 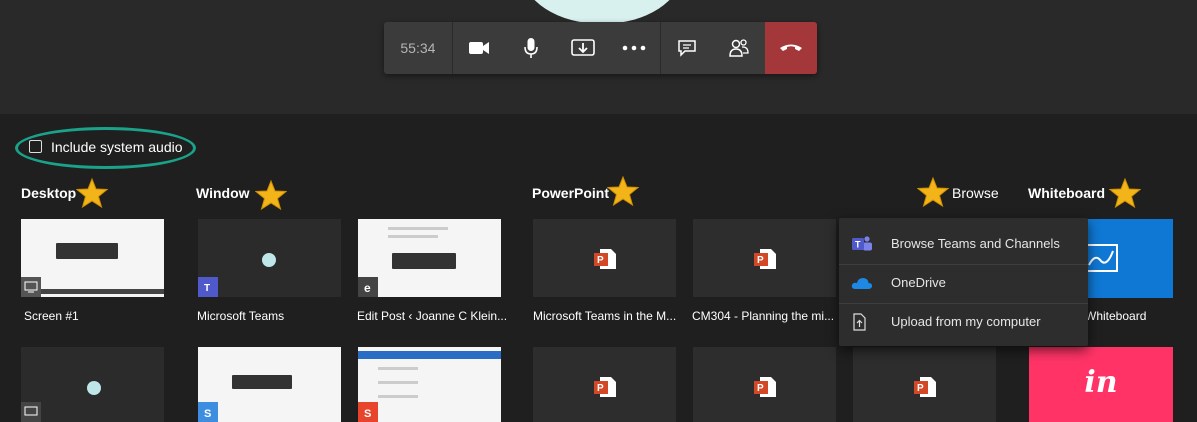 I want to click on thumbnail-caption: Screen #1, so click(x=51, y=316).